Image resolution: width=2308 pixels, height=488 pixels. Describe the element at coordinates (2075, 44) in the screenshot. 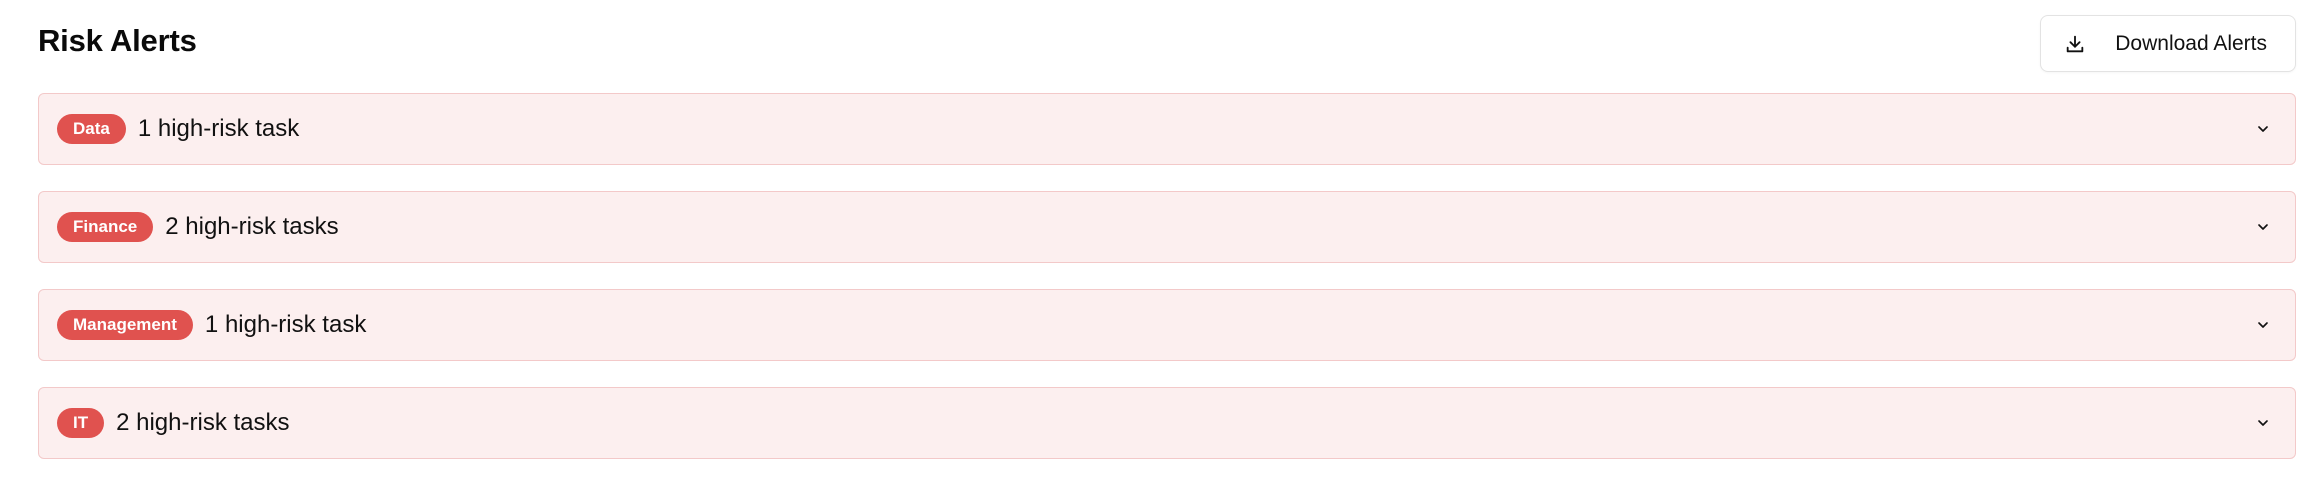

I see `download-icon` at that location.